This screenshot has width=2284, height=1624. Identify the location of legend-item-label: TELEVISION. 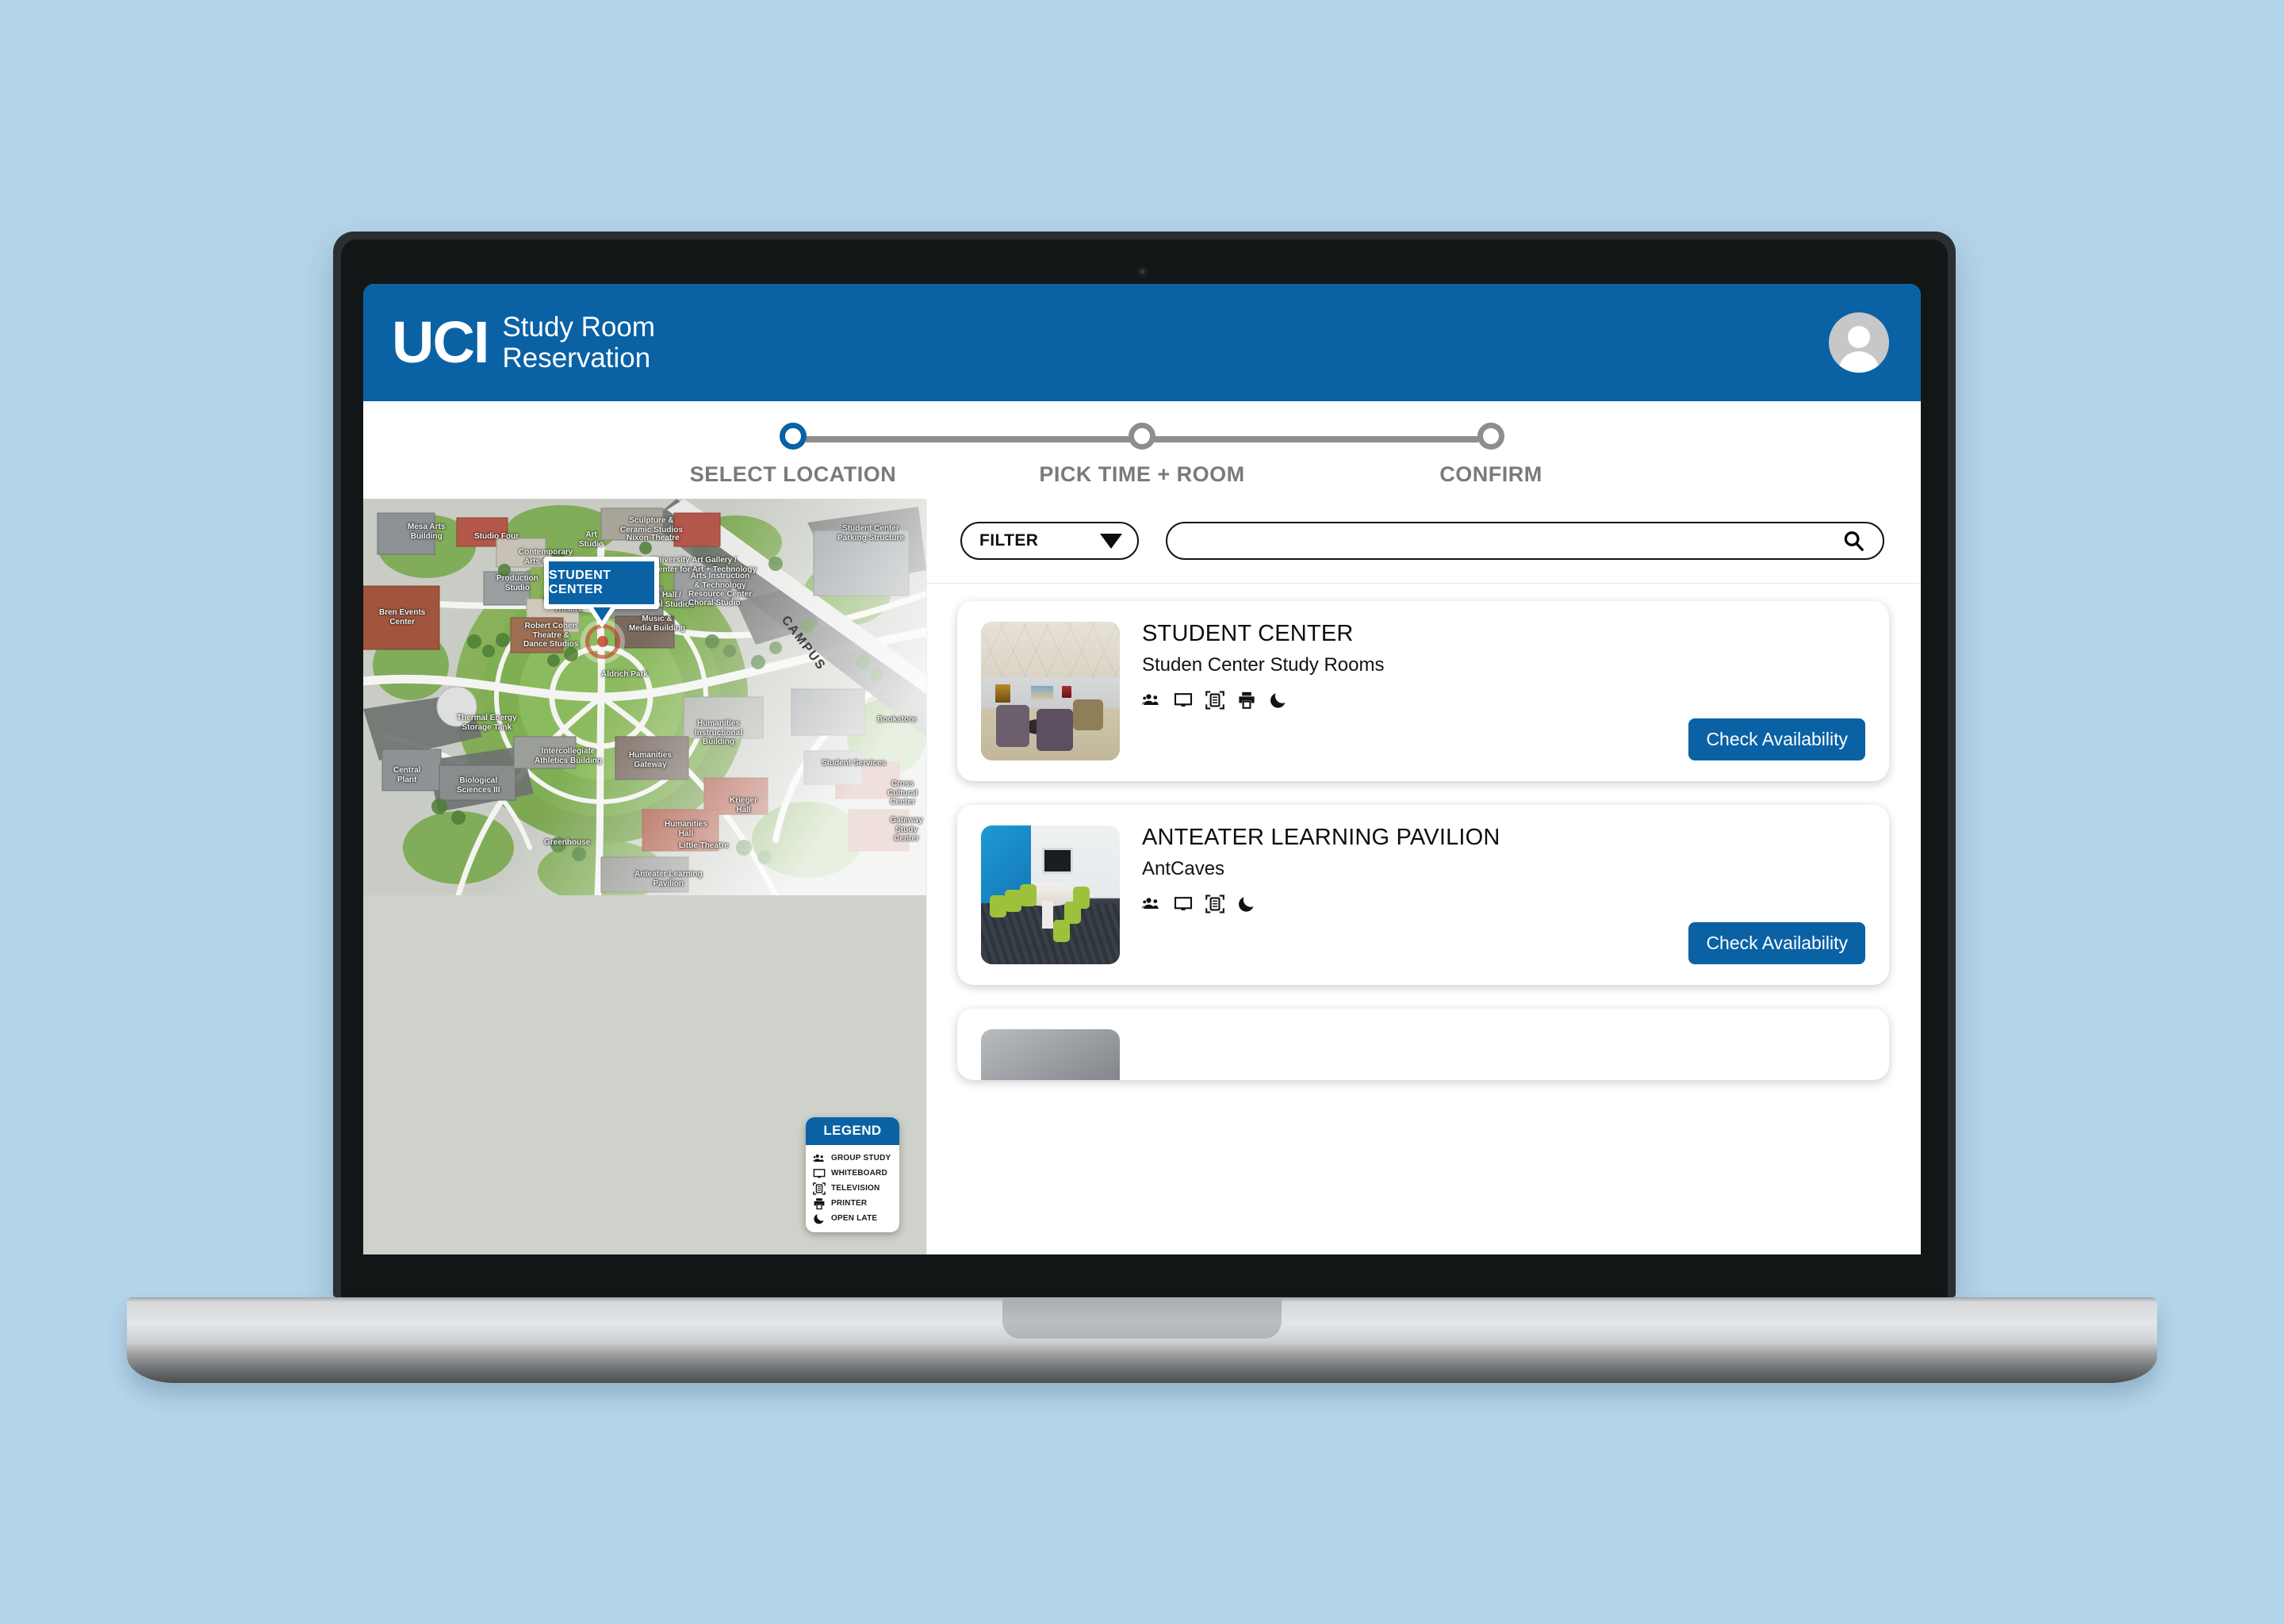
(855, 1188).